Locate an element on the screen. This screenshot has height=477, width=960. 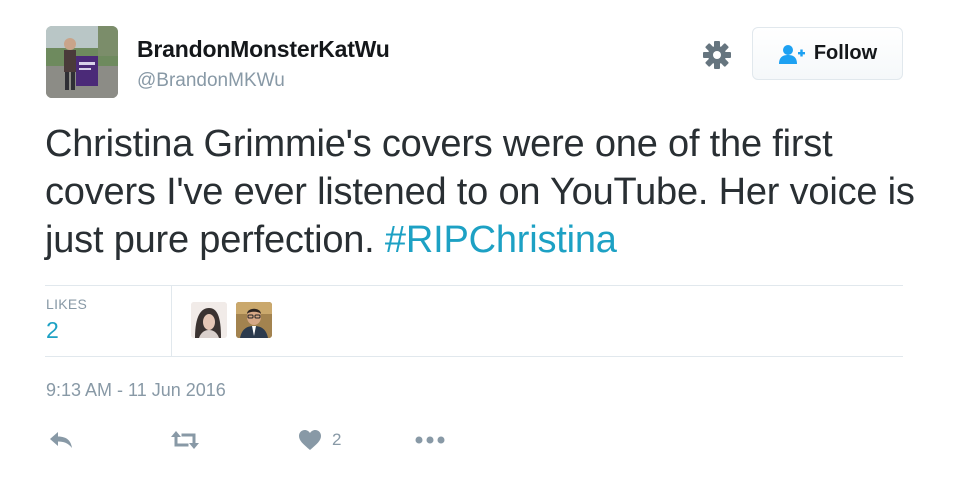
more-icon is located at coordinates (430, 440).